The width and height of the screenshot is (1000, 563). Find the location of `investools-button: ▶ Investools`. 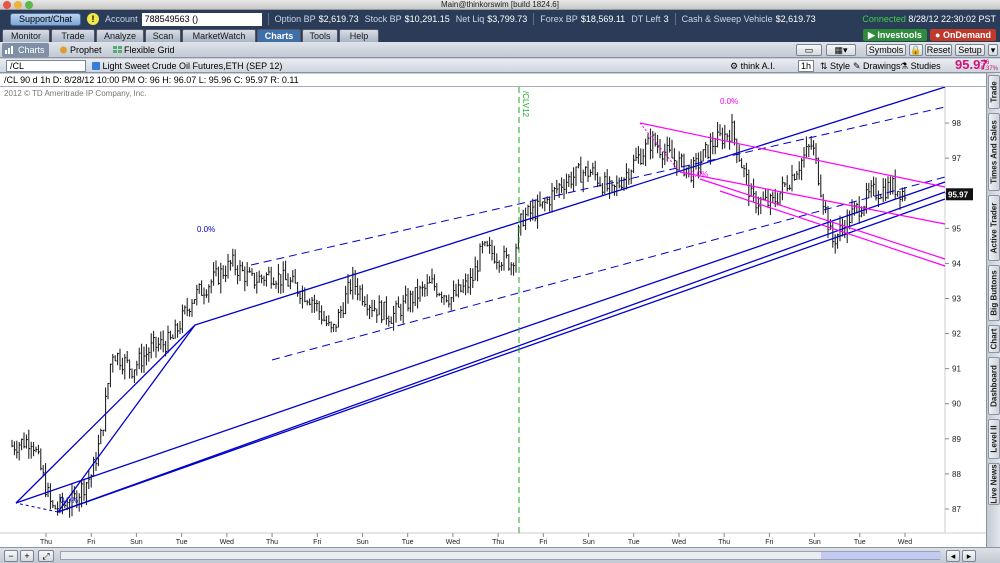

investools-button: ▶ Investools is located at coordinates (895, 35).